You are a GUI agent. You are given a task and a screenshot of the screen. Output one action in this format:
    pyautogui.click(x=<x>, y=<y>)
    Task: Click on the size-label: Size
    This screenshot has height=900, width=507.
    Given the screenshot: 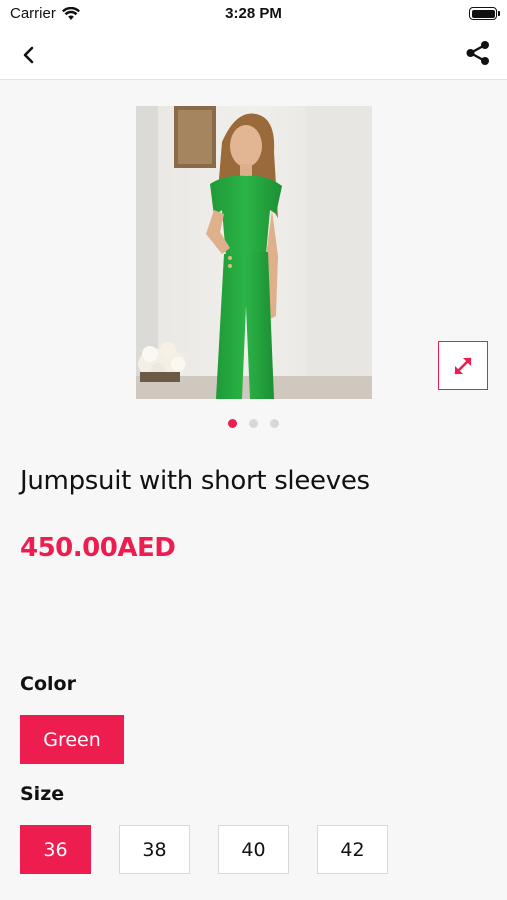 What is the action you would take?
    pyautogui.click(x=42, y=794)
    